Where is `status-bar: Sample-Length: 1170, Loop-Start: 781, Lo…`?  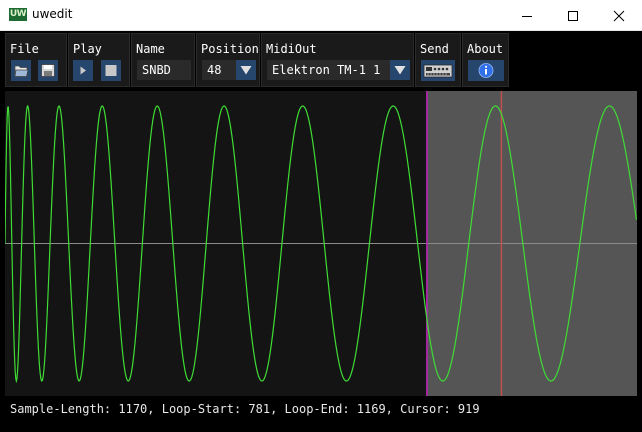
status-bar: Sample-Length: 1170, Loop-Start: 781, Lo… is located at coordinates (245, 409).